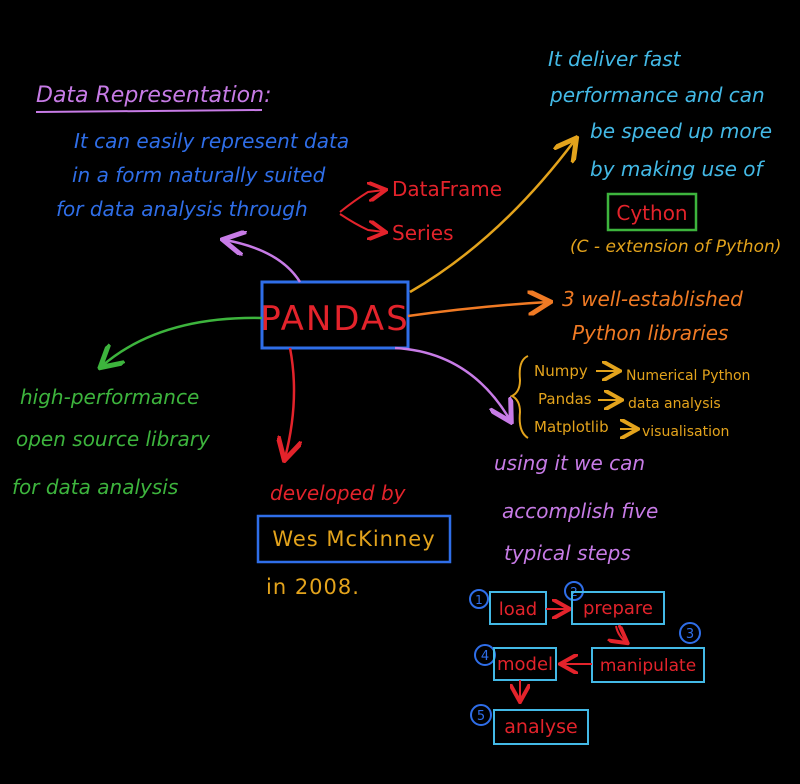  I want to click on step-model-label: model, so click(525, 664).